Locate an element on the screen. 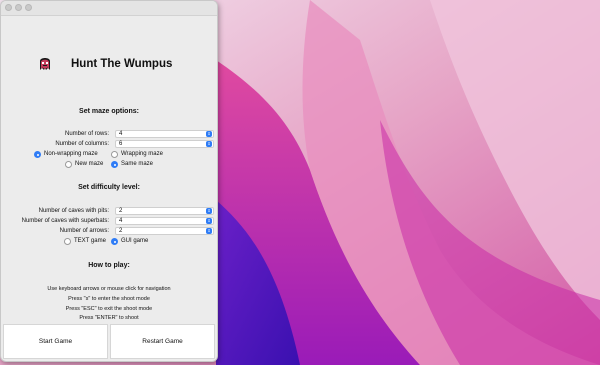  superbats-label: Number of caves with superbats: is located at coordinates (65, 221).